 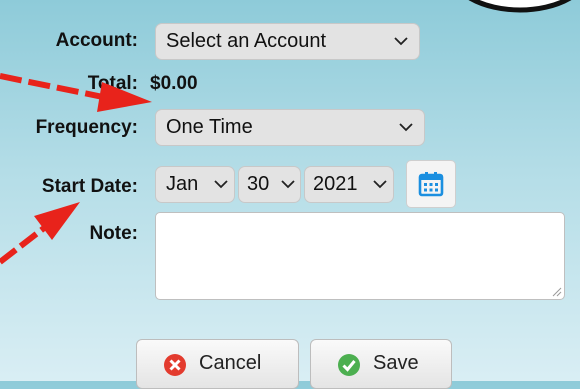 What do you see at coordinates (230, 363) in the screenshot?
I see `cancel-button-label: Cancel` at bounding box center [230, 363].